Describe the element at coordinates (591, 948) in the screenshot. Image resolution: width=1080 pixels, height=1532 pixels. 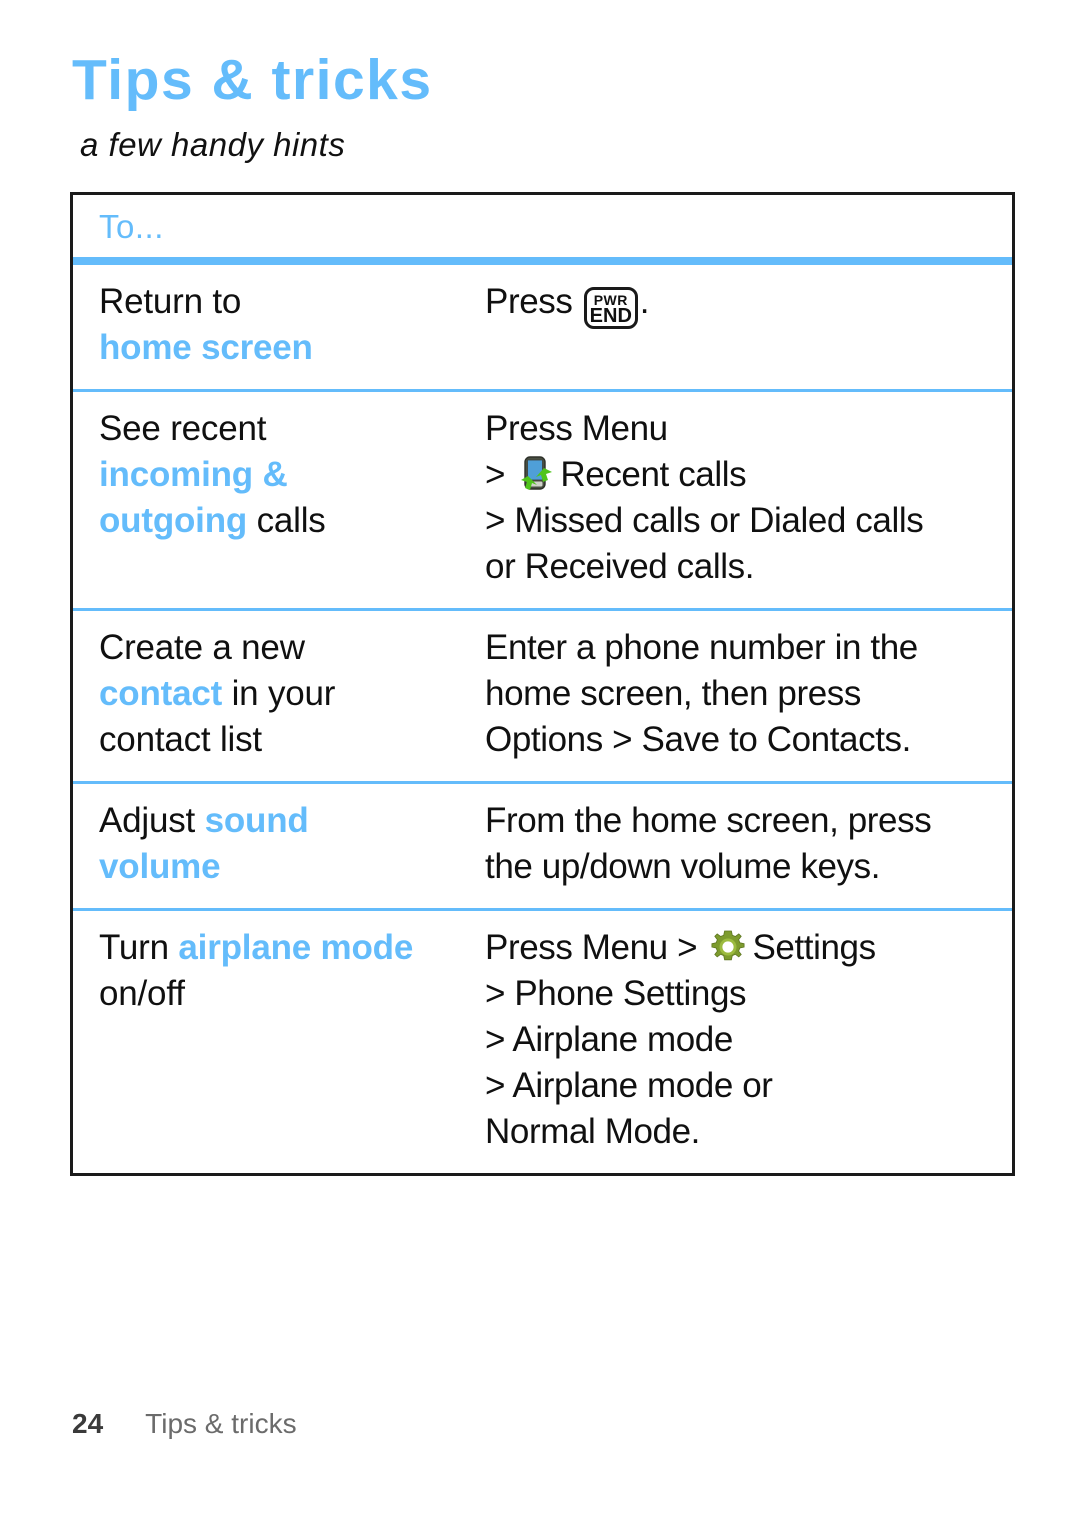
I see `instruction-text: Press Menu >` at that location.